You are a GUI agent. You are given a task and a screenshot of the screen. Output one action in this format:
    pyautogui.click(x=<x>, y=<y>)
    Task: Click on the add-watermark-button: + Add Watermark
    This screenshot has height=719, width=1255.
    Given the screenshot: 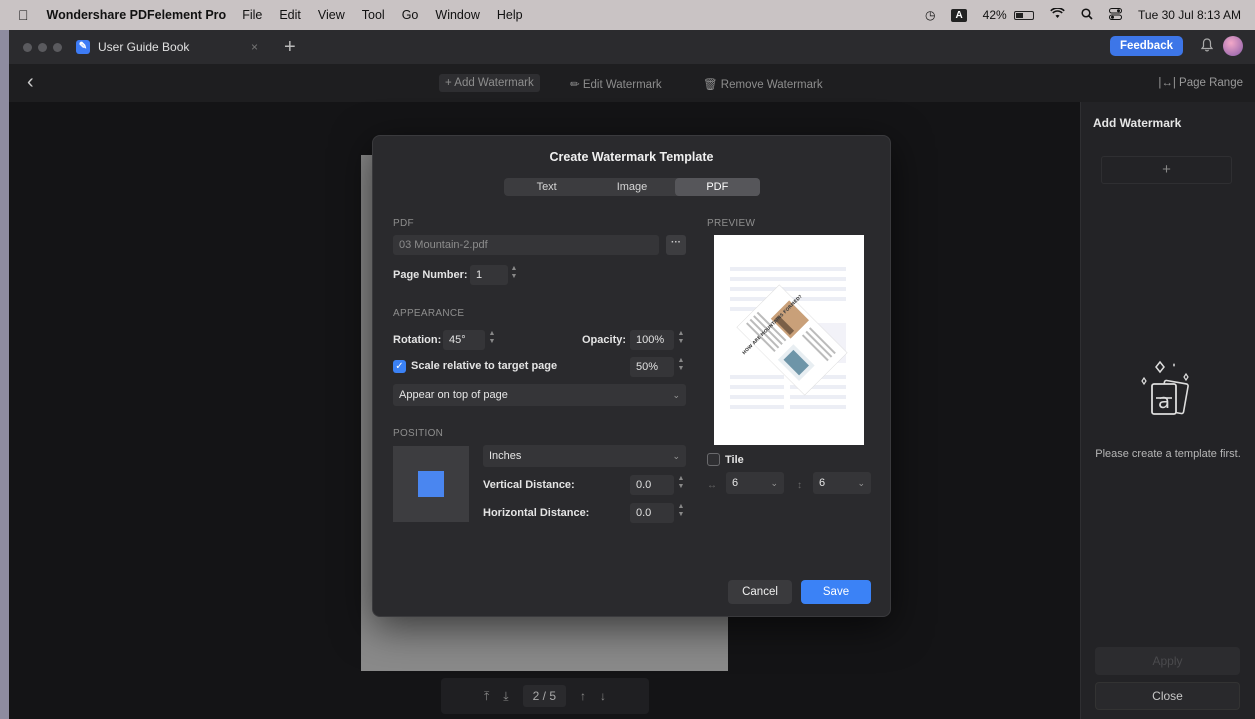 What is the action you would take?
    pyautogui.click(x=489, y=83)
    